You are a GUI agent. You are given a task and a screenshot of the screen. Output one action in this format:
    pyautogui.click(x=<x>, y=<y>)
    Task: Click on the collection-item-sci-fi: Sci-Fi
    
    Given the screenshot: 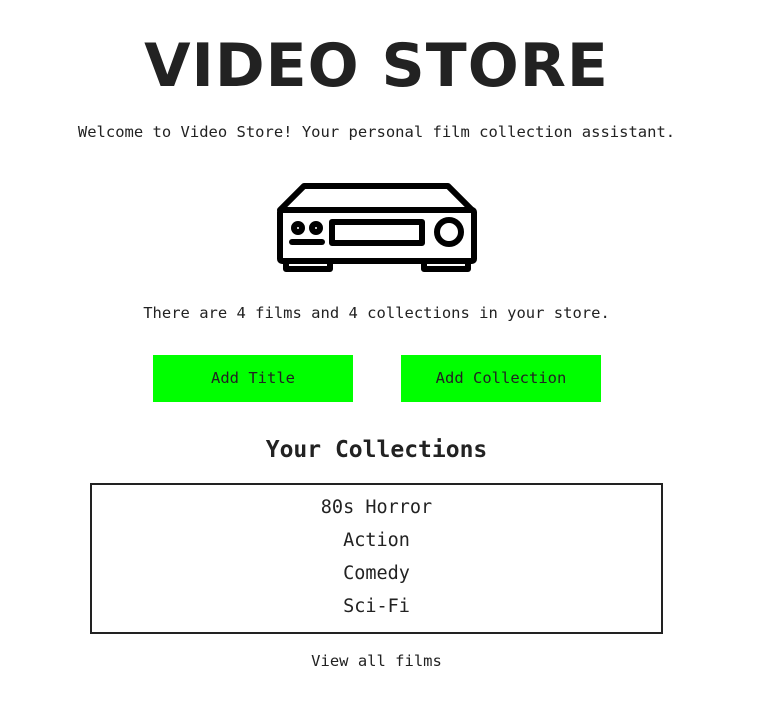 What is the action you would take?
    pyautogui.click(x=376, y=606)
    